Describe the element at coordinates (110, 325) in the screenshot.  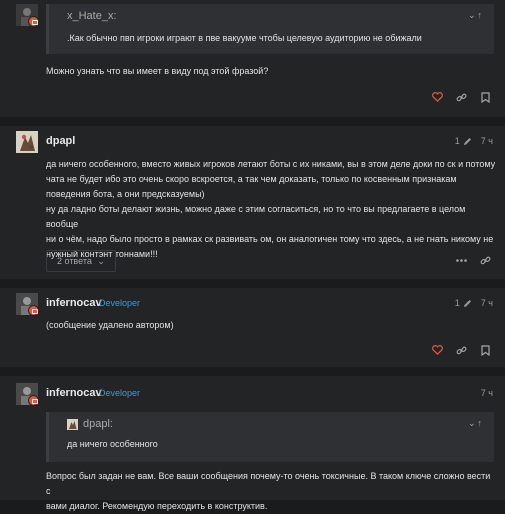
I see `post-body: (сообщение удалено автором)` at that location.